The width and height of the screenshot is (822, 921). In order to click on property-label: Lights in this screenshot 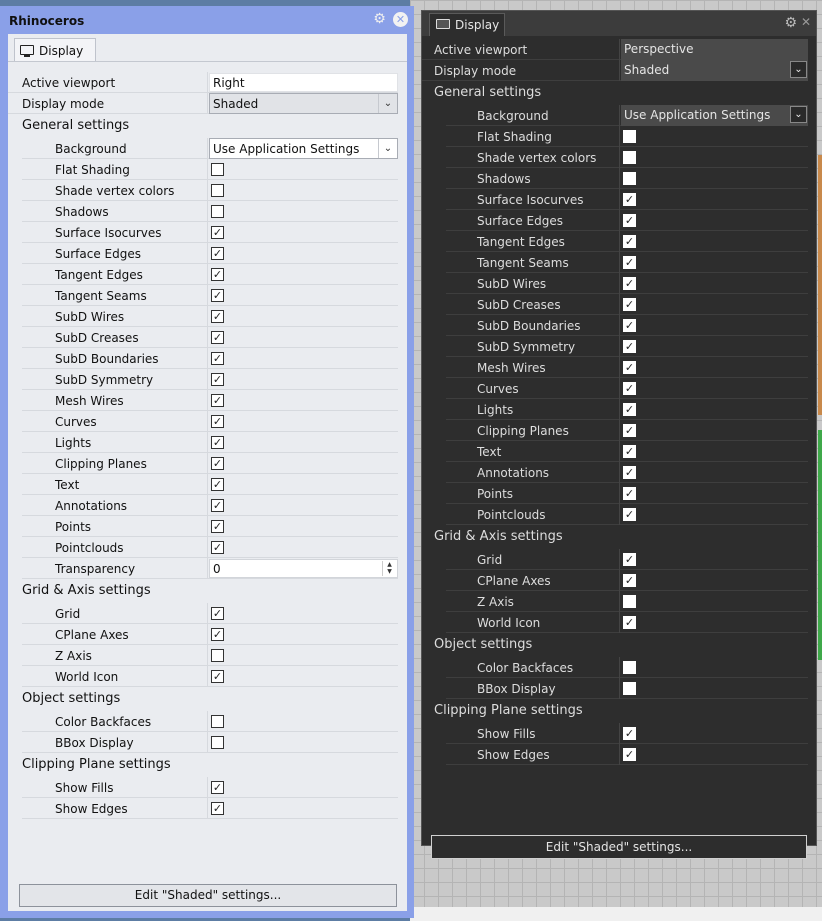, I will do `click(495, 410)`.